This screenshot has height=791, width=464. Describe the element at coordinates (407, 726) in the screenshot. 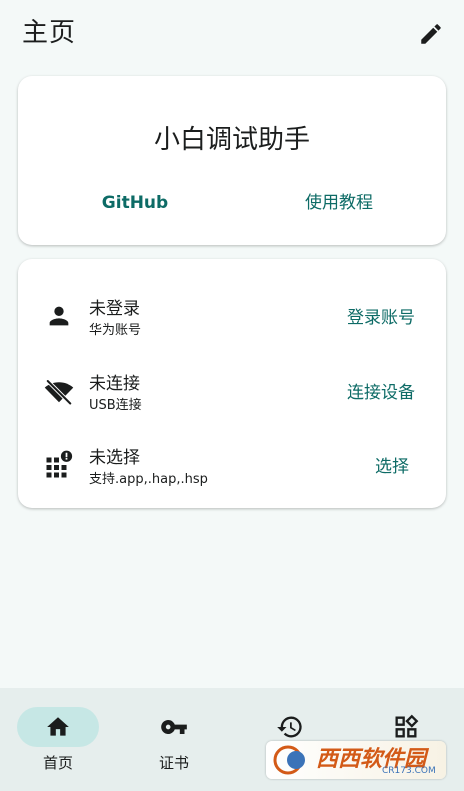

I see `widgets-icon` at that location.